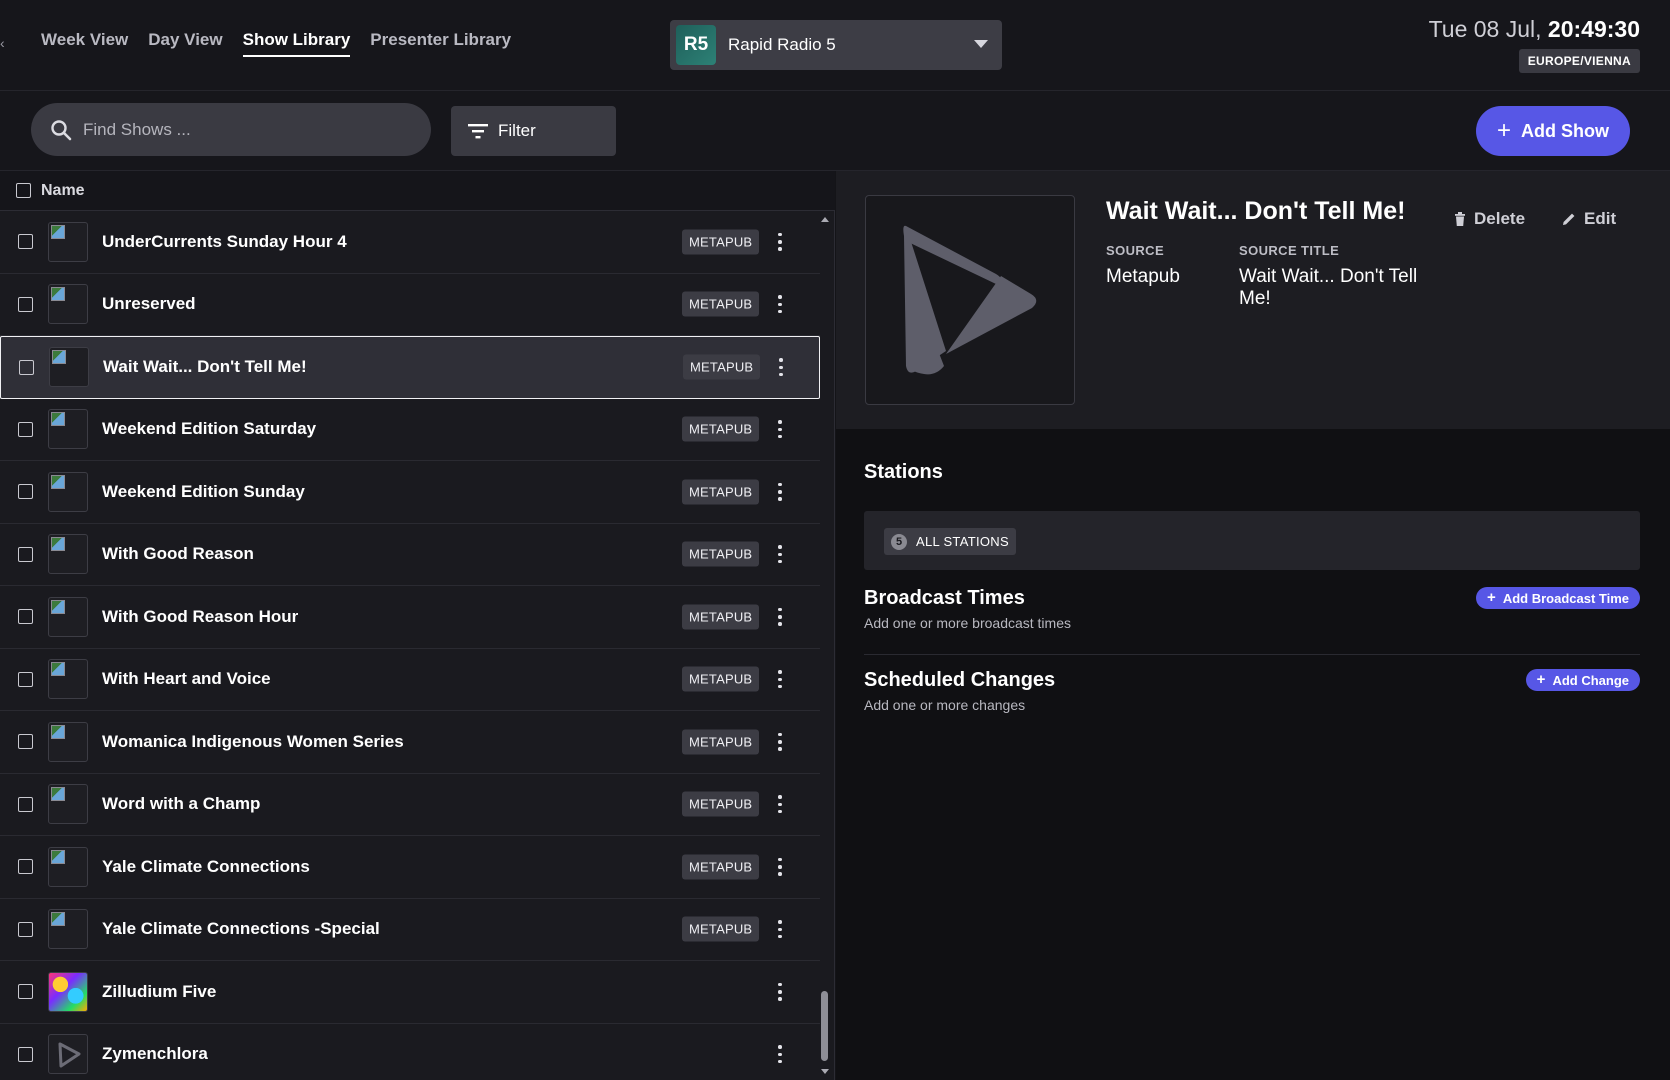 The height and width of the screenshot is (1080, 1670). I want to click on scheduled-changes-title: Scheduled Changes, so click(960, 680).